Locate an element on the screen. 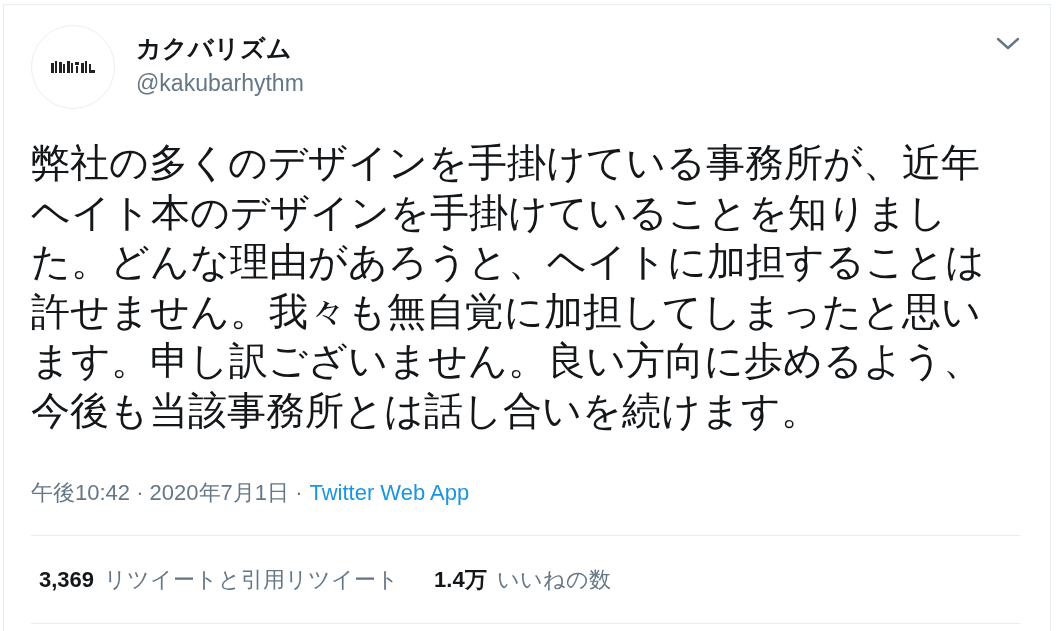 This screenshot has height=631, width=1056. stat-count: 1.4万 is located at coordinates (460, 579).